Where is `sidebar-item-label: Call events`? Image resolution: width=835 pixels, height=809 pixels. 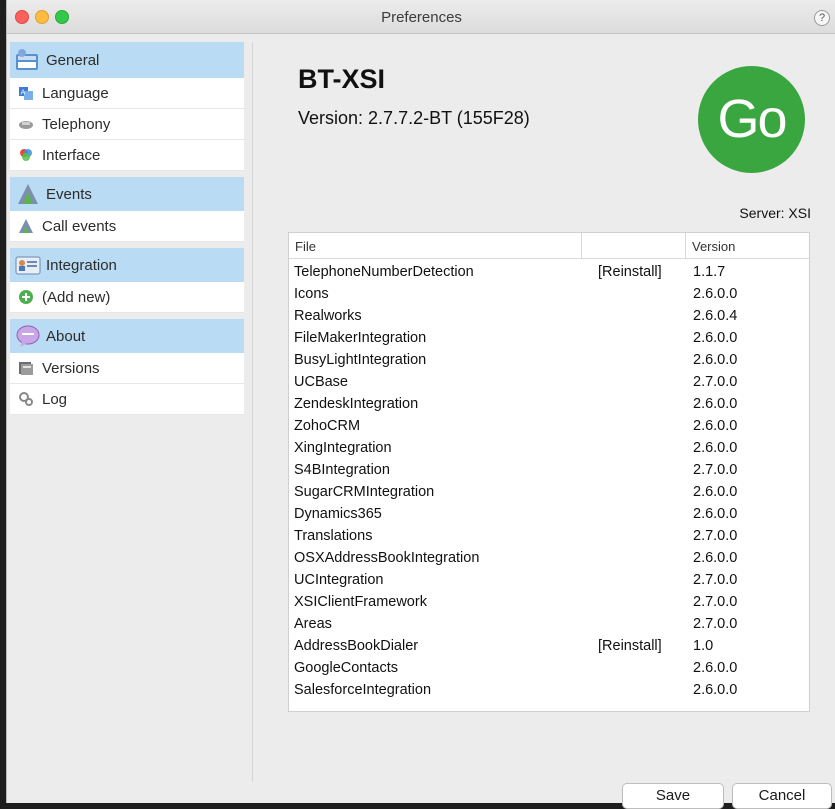 sidebar-item-label: Call events is located at coordinates (79, 226).